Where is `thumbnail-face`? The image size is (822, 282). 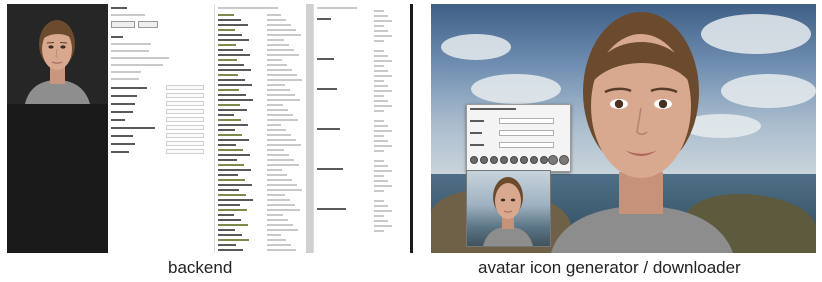 thumbnail-face is located at coordinates (508, 211).